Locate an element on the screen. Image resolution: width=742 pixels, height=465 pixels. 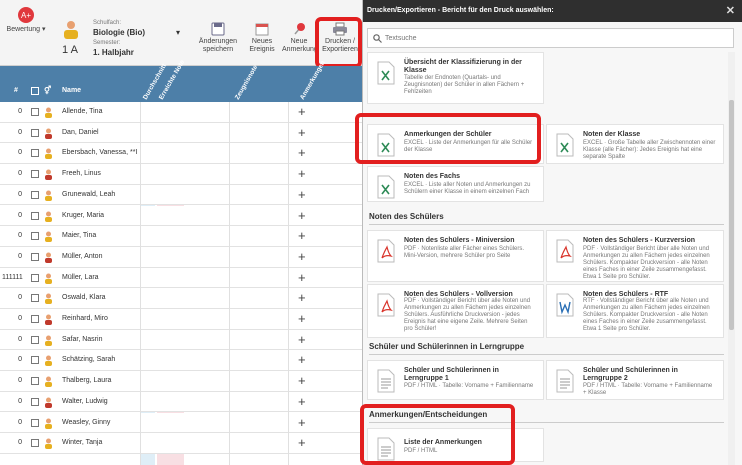
print-export-button: Drucken / Exportieren is located at coordinates (340, 38).